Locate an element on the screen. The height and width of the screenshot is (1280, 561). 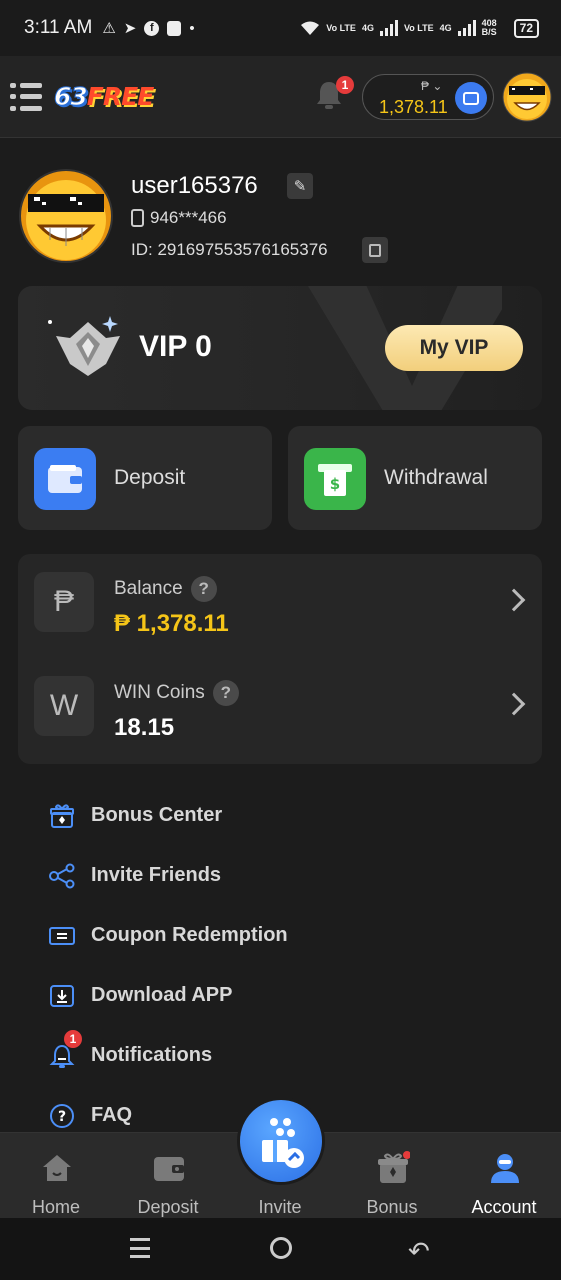
deposit-button: Deposit is located at coordinates (145, 478).